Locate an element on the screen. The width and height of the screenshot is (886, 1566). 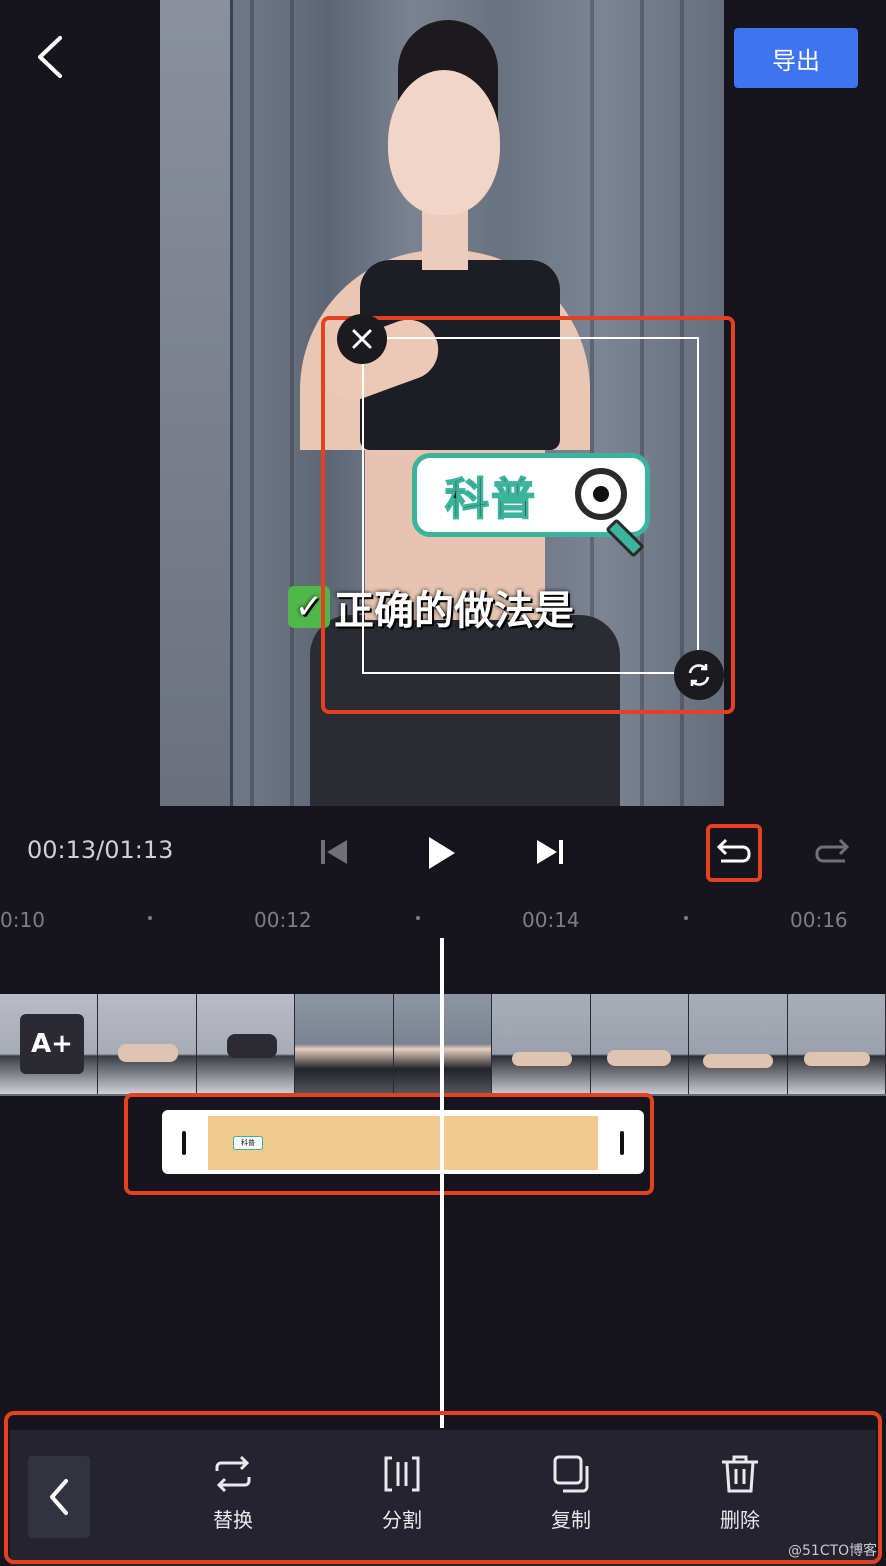
highlight-box-clip is located at coordinates (389, 1144).